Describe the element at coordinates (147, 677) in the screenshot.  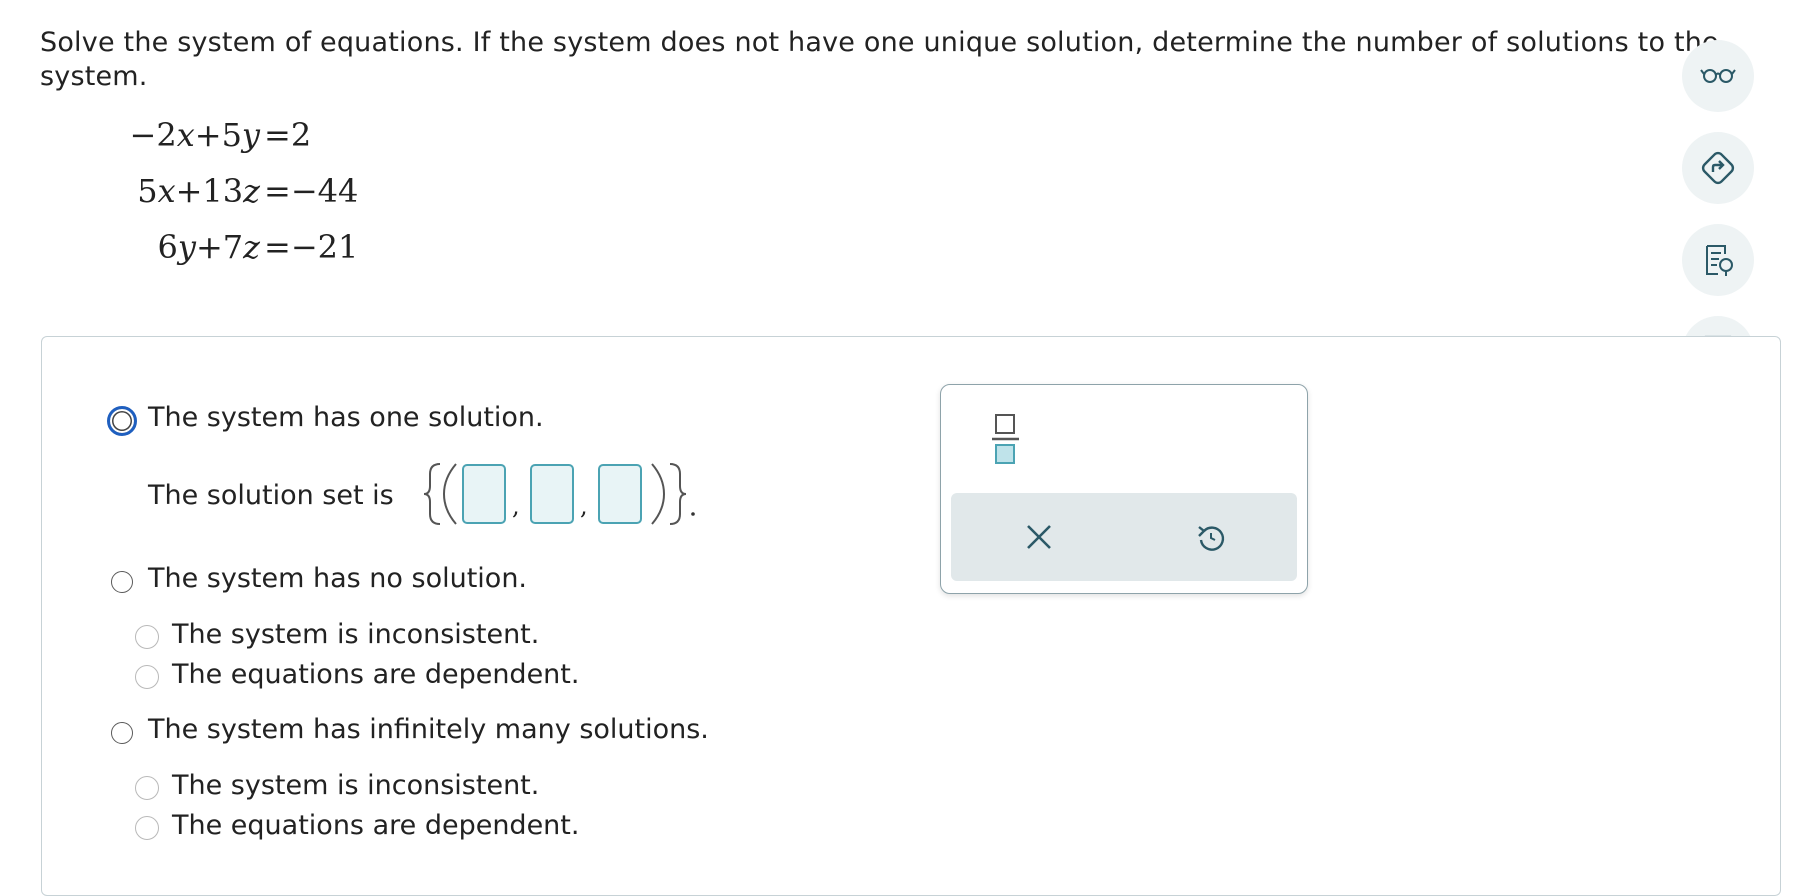
I see `radio-no-solution-dependent` at that location.